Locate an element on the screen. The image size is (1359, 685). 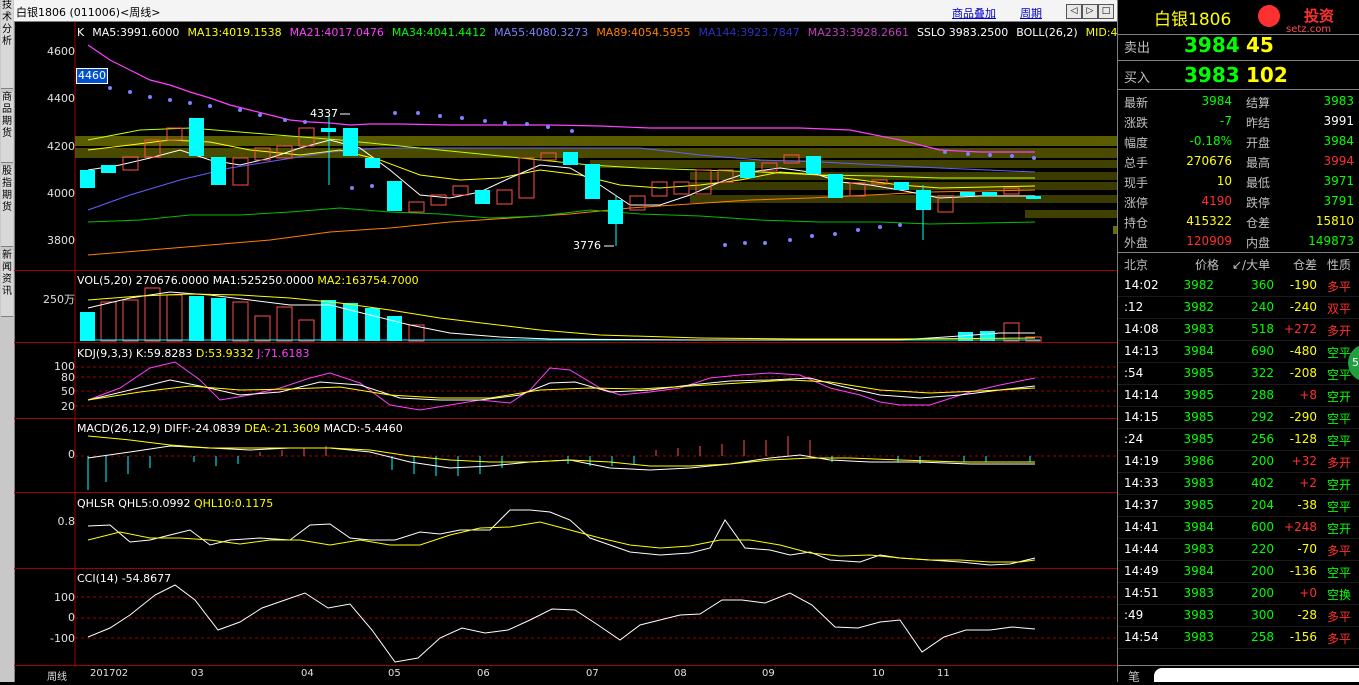
tick-volume: 300 is located at coordinates (1262, 615).